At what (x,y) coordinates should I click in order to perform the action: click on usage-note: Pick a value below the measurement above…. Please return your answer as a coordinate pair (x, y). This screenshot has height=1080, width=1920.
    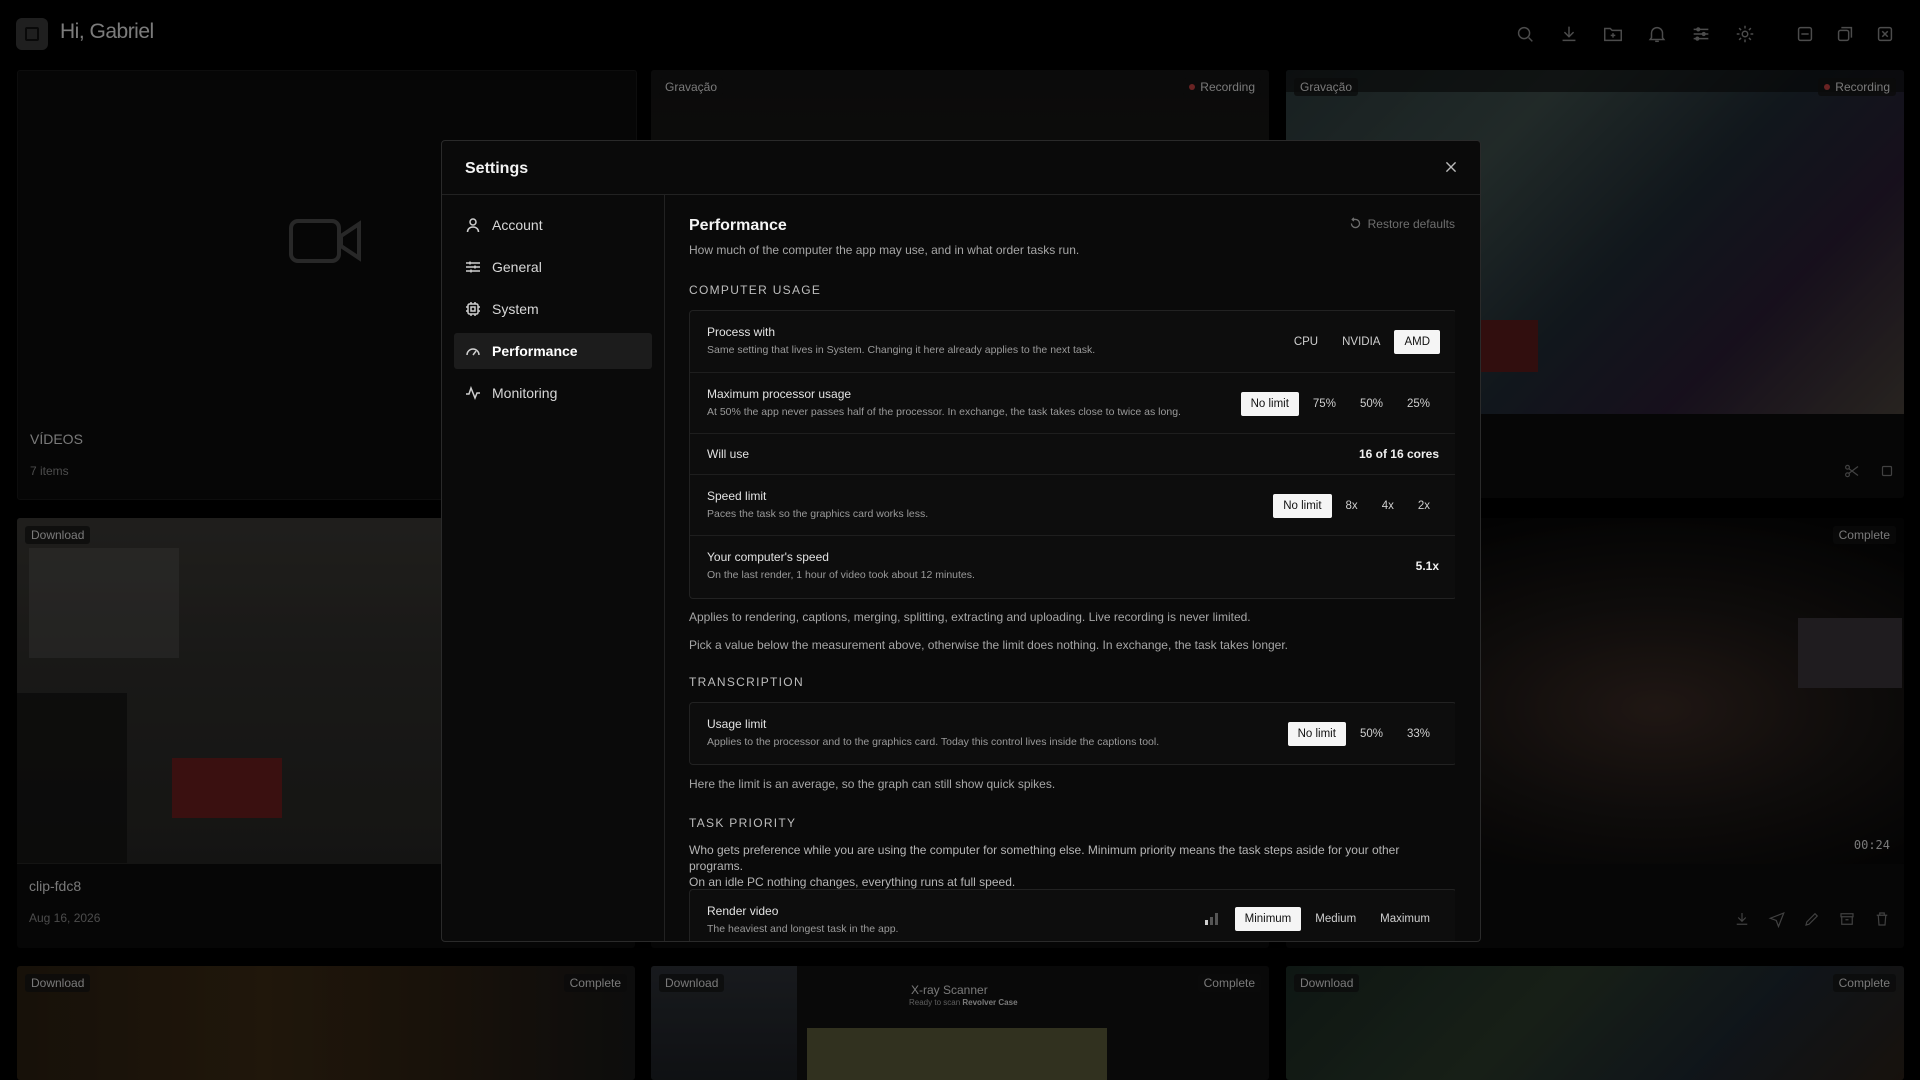
    Looking at the image, I should click on (989, 645).